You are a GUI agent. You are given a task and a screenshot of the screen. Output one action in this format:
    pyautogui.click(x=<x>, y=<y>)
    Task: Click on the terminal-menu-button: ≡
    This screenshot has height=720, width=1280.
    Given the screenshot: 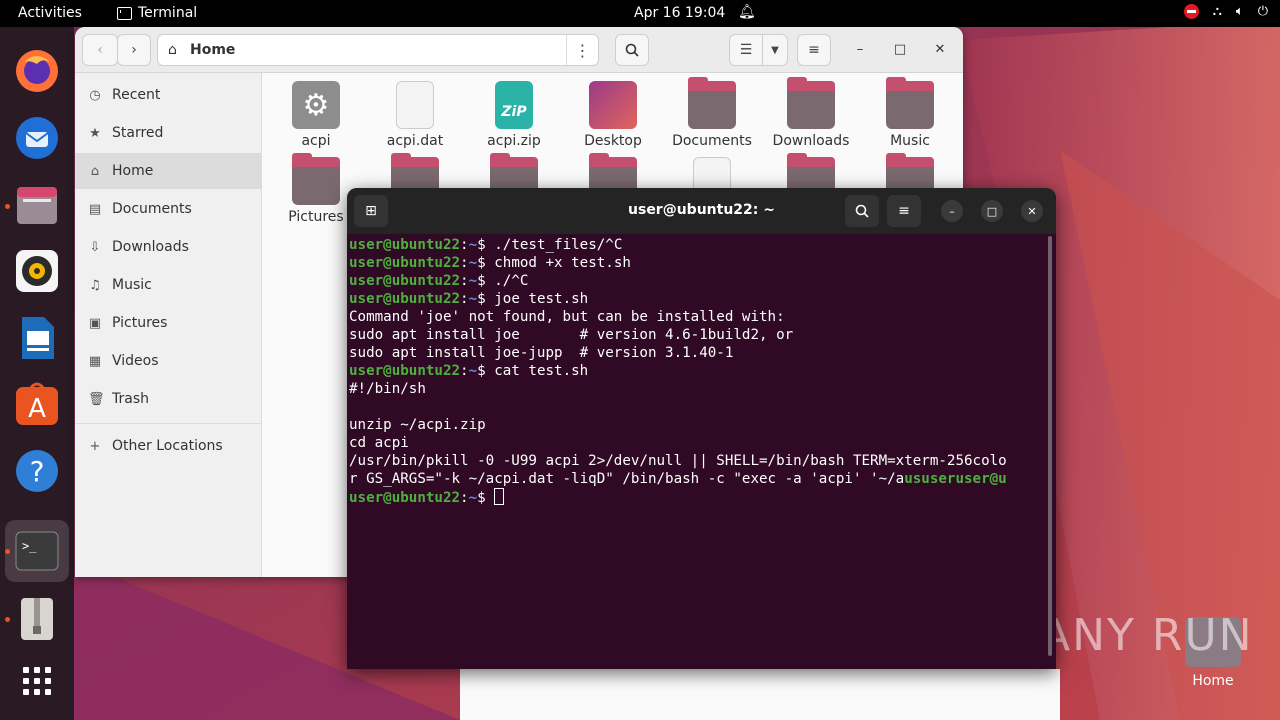 What is the action you would take?
    pyautogui.click(x=904, y=211)
    